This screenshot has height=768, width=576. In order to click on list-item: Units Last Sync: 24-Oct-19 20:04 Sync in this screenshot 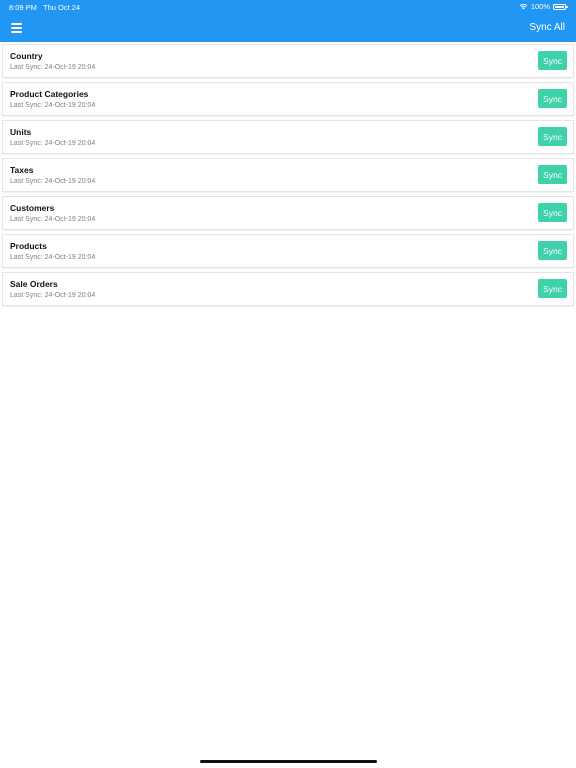, I will do `click(288, 137)`.